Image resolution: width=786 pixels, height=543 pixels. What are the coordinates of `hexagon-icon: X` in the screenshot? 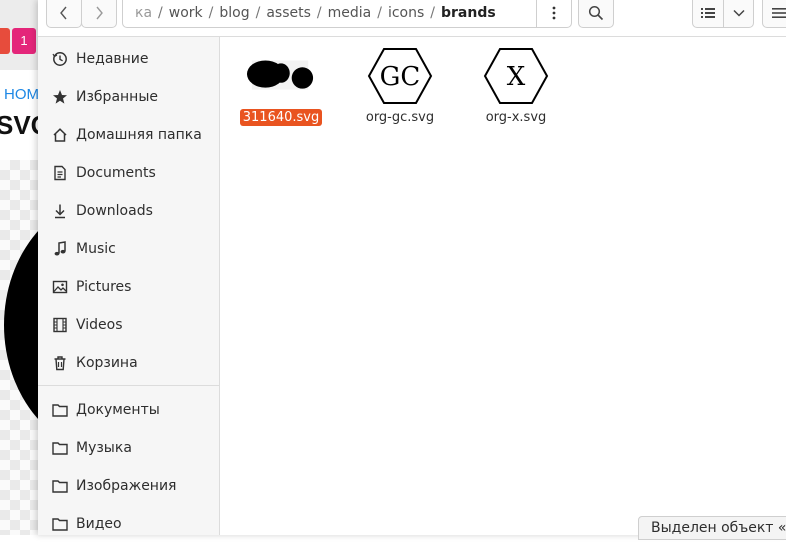 It's located at (516, 76).